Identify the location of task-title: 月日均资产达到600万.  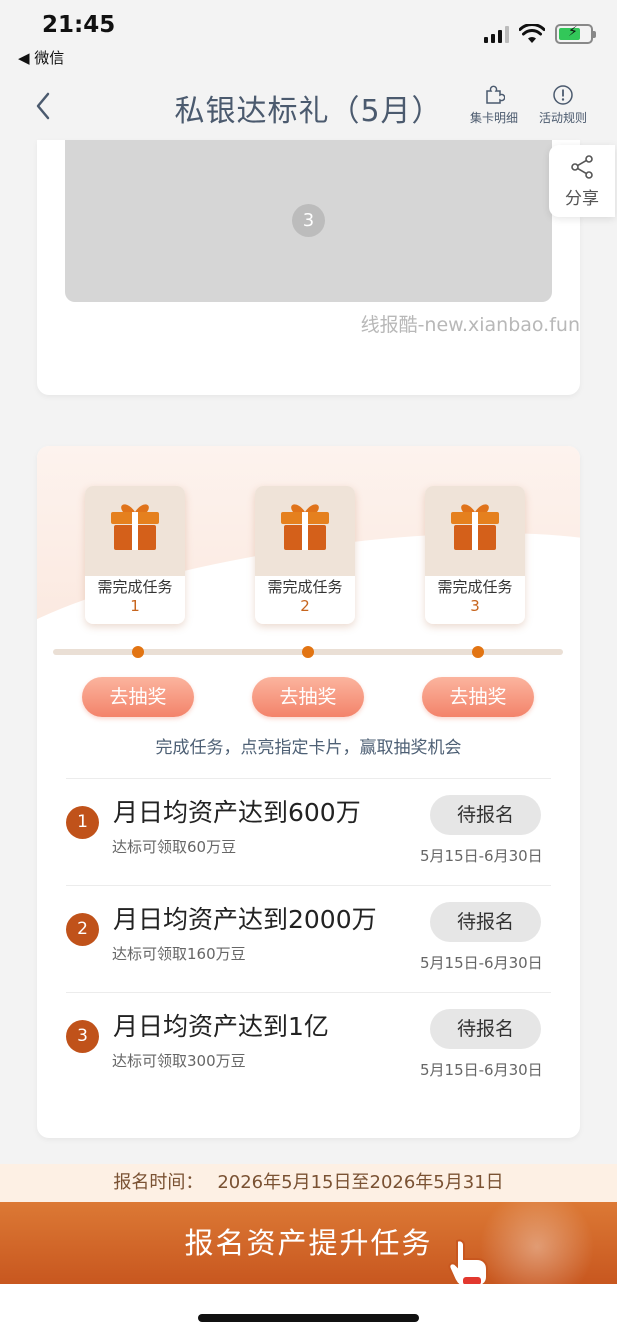
(237, 812).